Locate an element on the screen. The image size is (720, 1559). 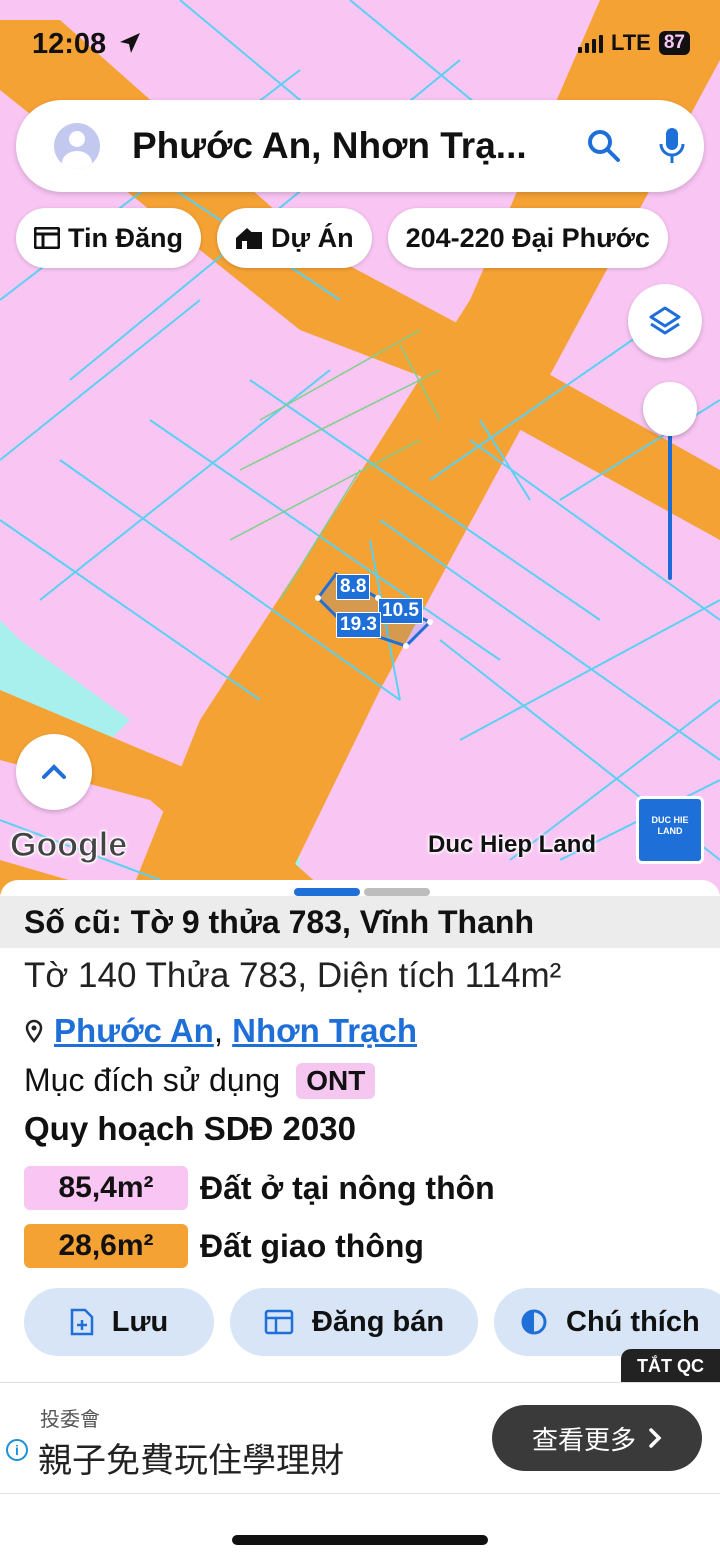
land-purpose-row: Mục đích sử dụng ONT is located at coordinates (200, 1080).